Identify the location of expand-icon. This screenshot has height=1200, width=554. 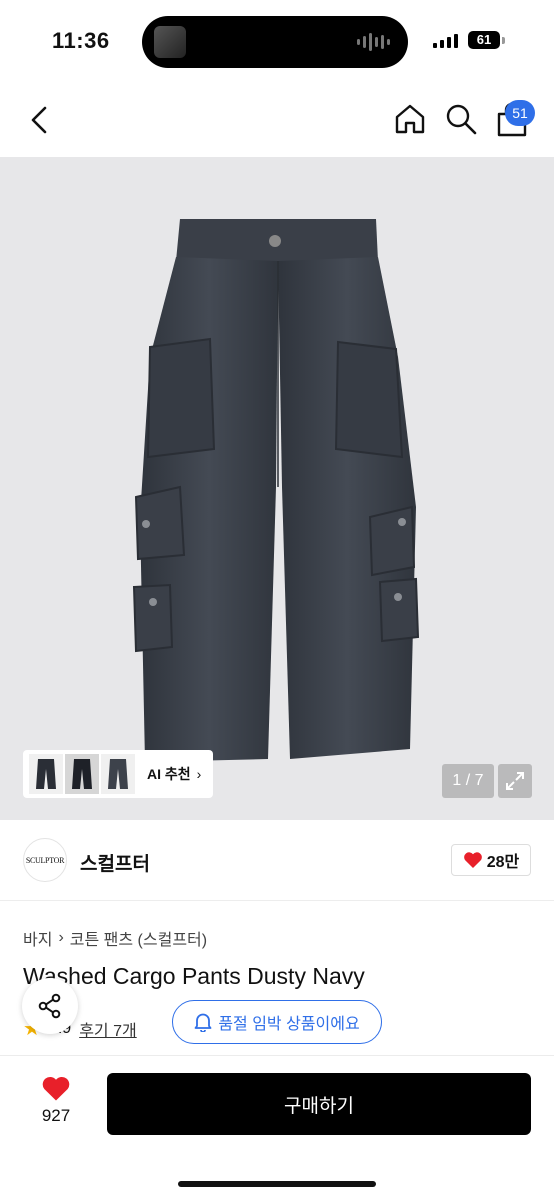
(515, 781).